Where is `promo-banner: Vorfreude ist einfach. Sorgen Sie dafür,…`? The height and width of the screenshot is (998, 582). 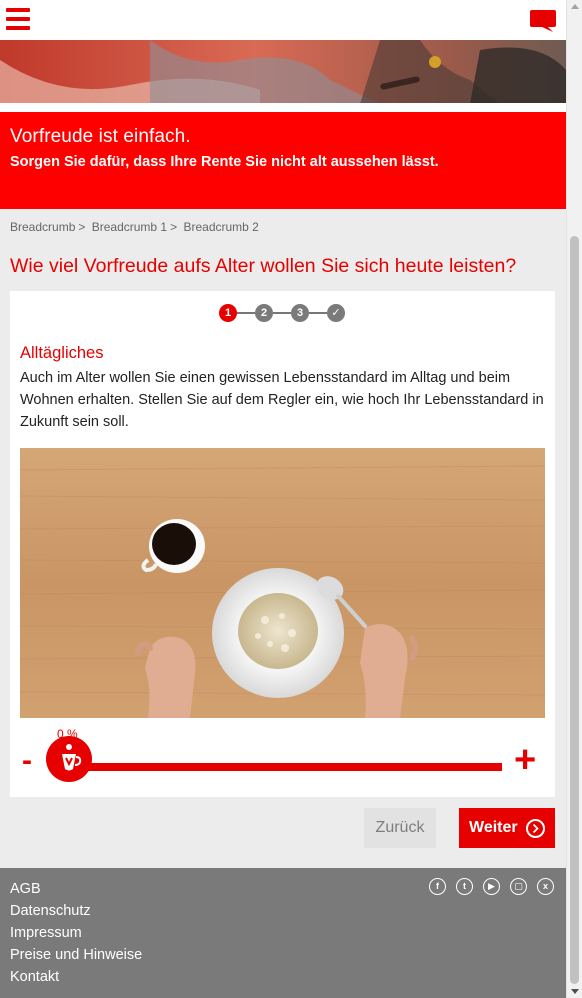
promo-banner: Vorfreude ist einfach. Sorgen Sie dafür,… is located at coordinates (283, 160).